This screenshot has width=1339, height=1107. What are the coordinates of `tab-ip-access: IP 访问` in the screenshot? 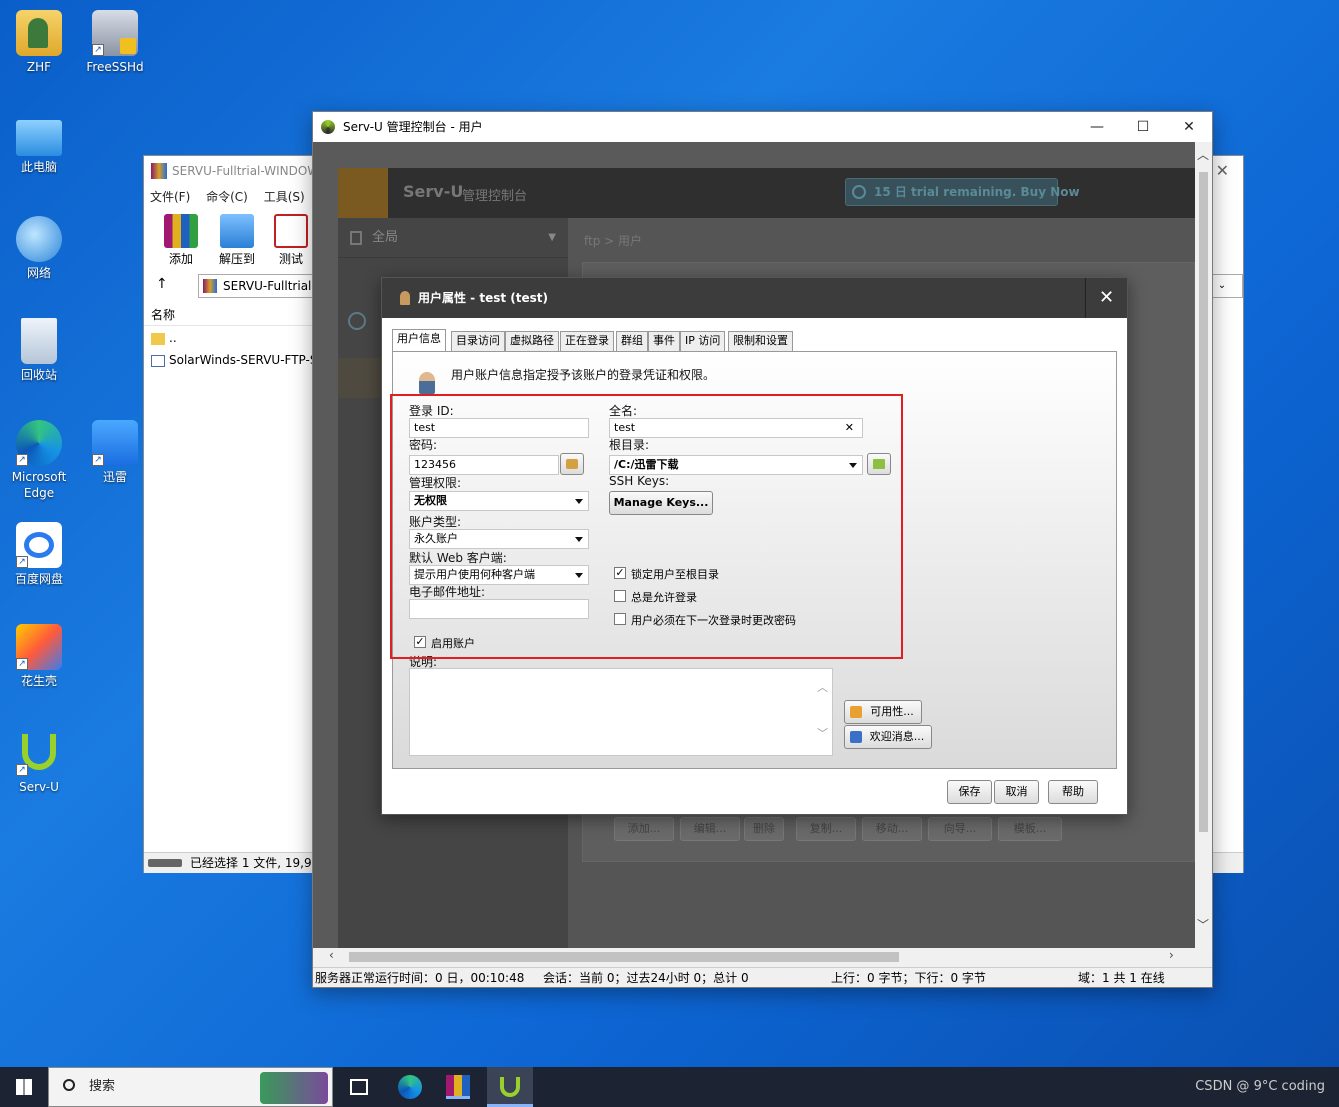 It's located at (703, 341).